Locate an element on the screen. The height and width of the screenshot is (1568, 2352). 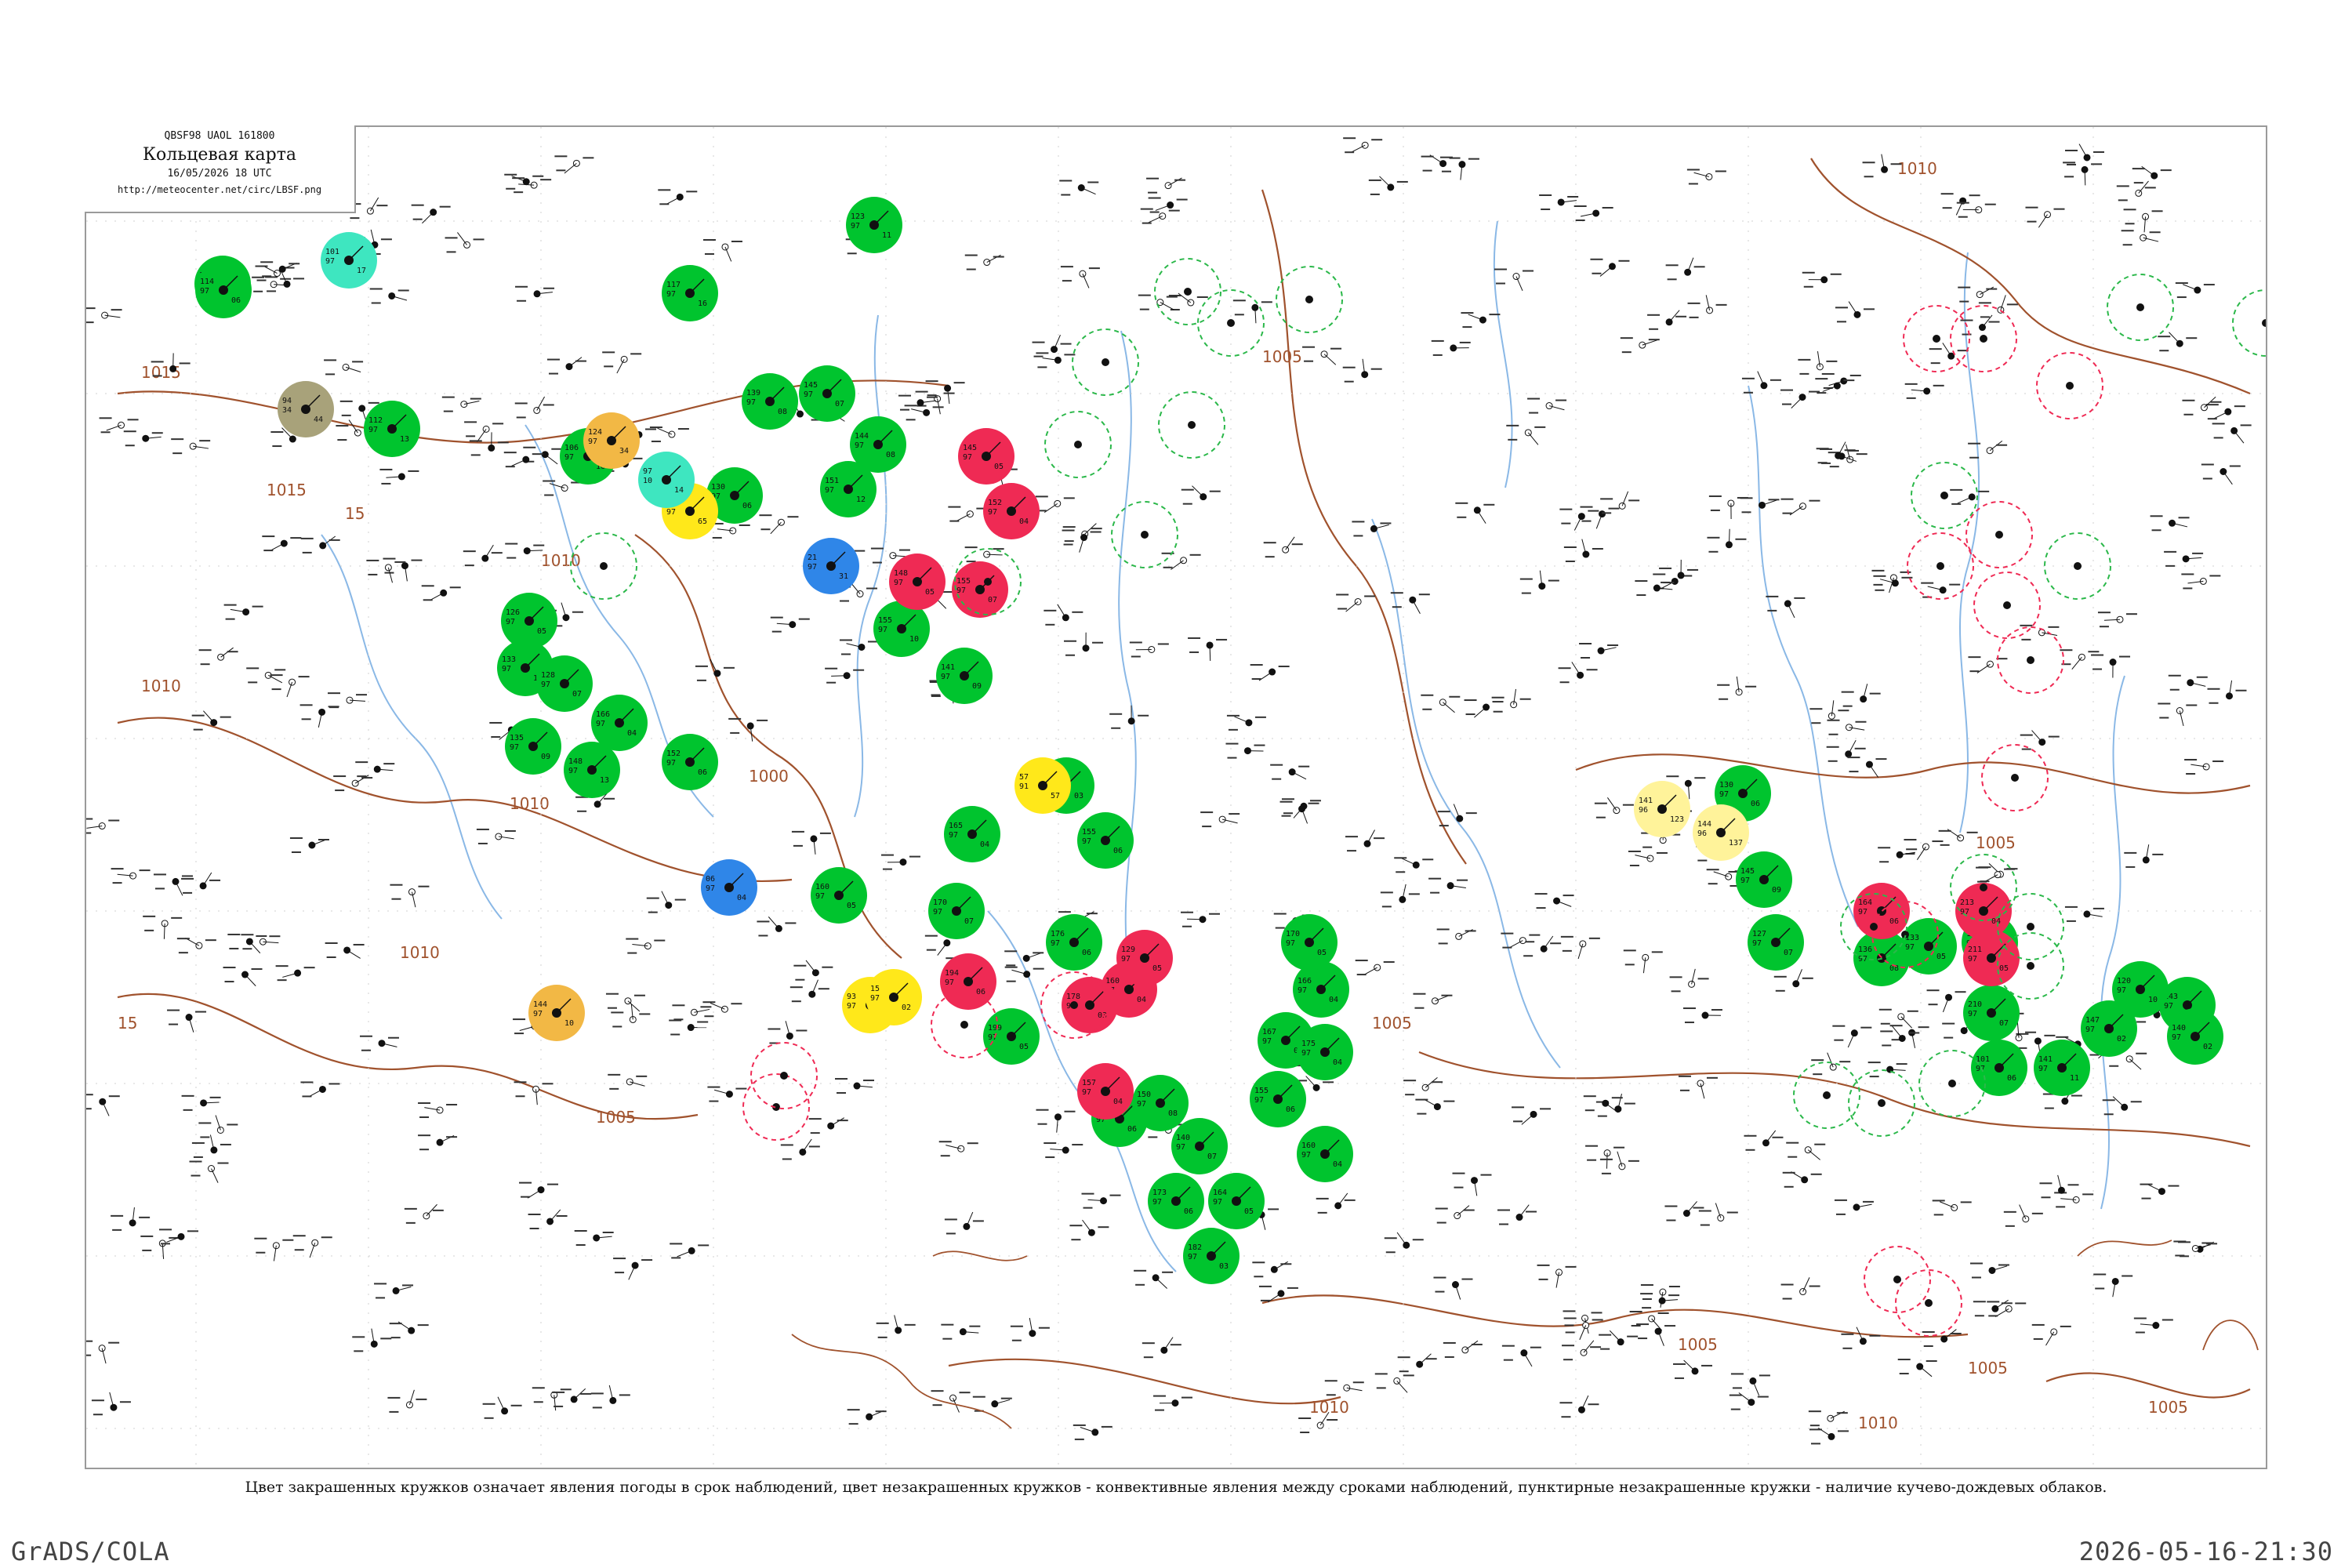
map-url: http://meteocenter.net/circ/LBSF.png is located at coordinates (219, 189).